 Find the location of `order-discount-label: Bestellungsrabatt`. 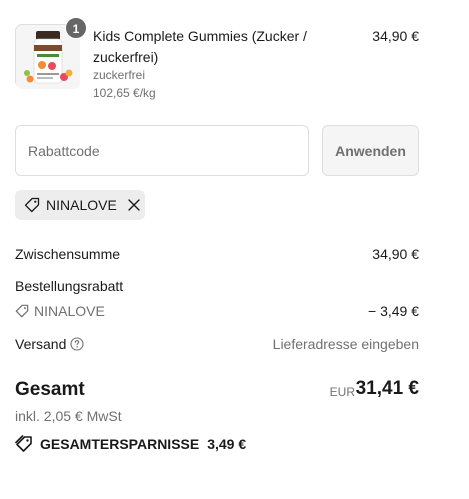

order-discount-label: Bestellungsrabatt is located at coordinates (69, 286).